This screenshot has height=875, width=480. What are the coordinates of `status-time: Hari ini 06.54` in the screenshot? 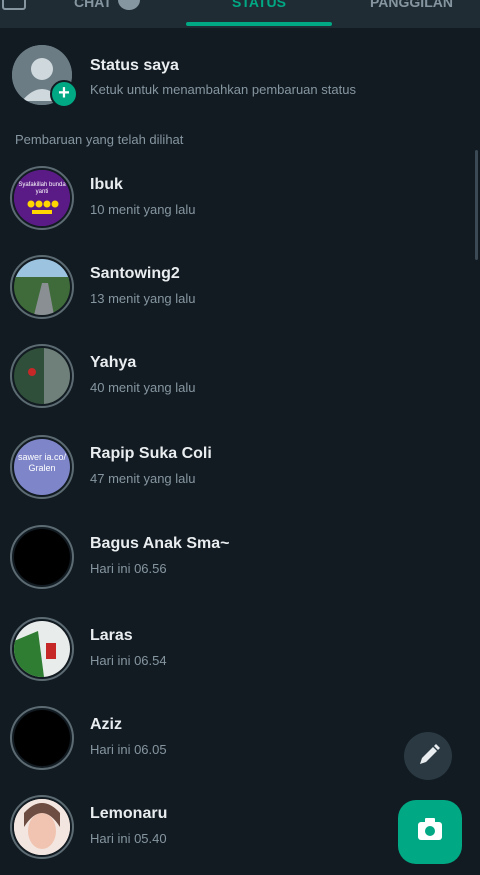 It's located at (128, 660).